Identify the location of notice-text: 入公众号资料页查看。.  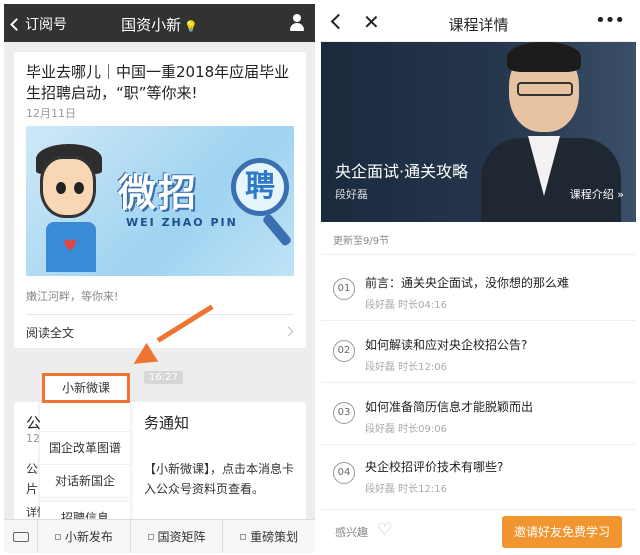
(204, 489).